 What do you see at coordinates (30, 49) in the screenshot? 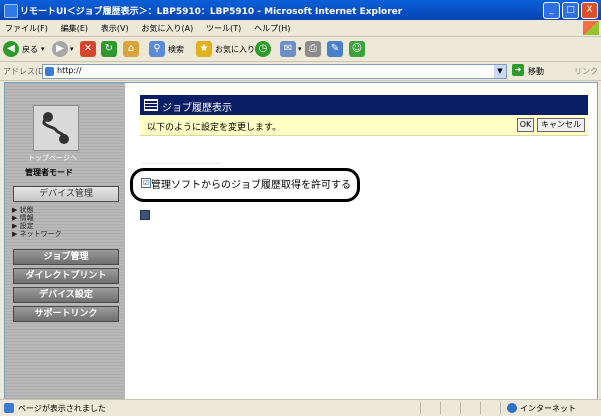
I see `back-label: 戻る` at bounding box center [30, 49].